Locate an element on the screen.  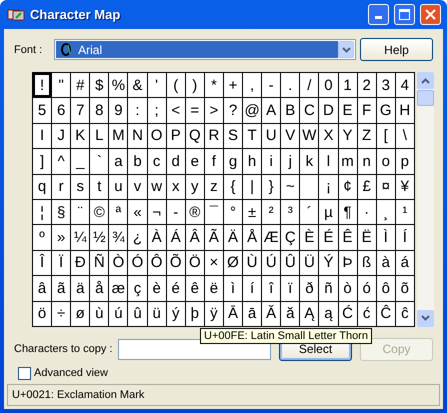
character-cell: ¥ is located at coordinates (405, 186).